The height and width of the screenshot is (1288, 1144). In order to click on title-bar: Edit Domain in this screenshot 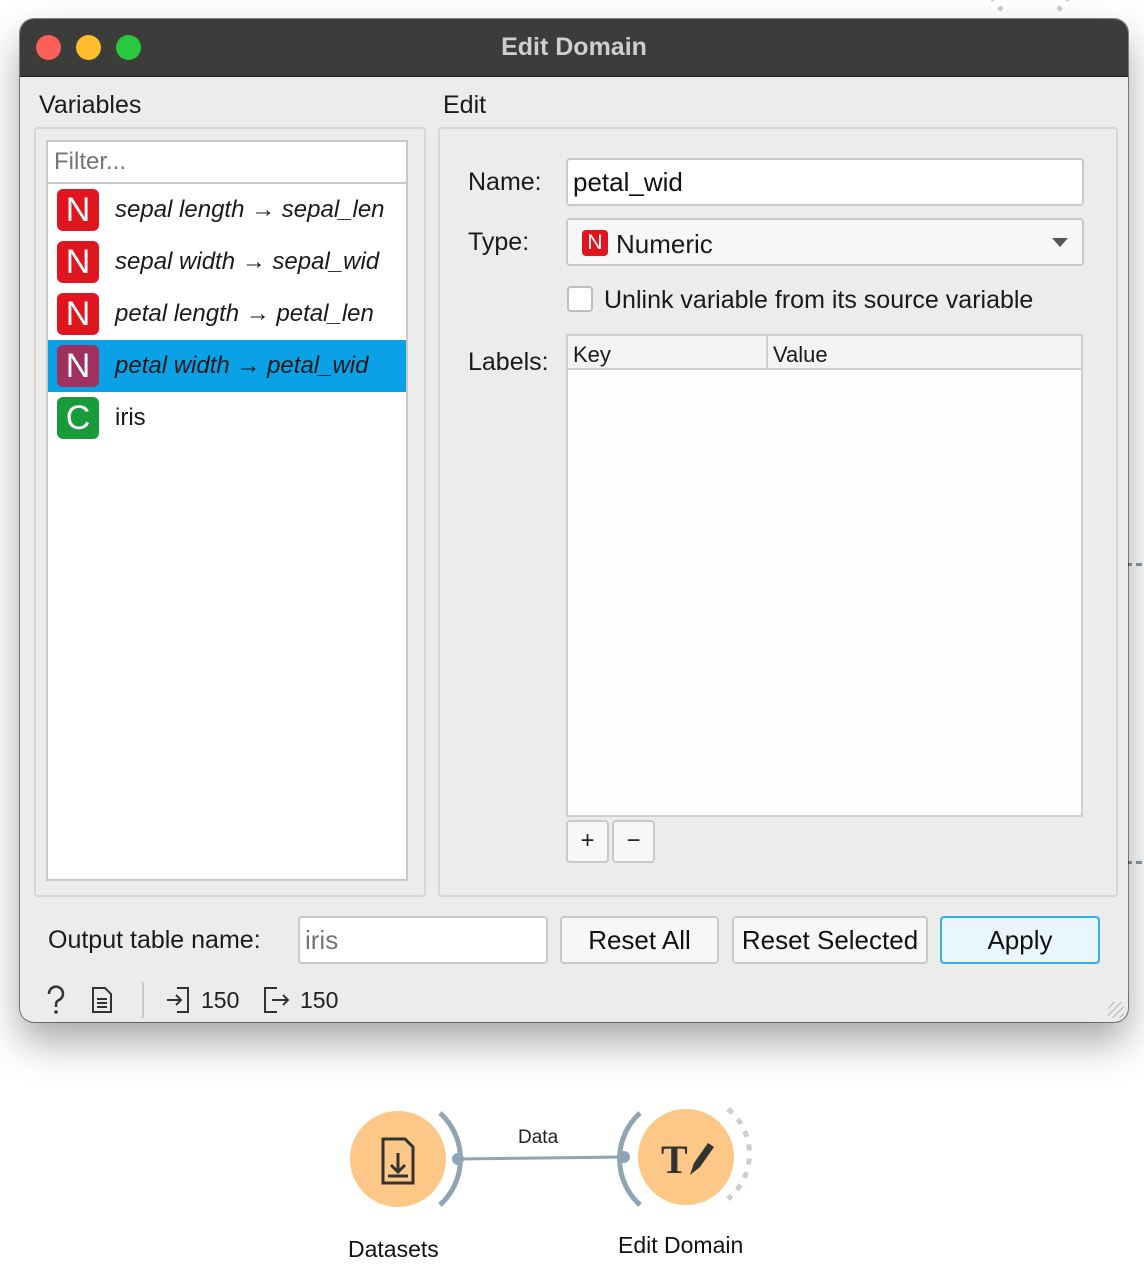, I will do `click(574, 48)`.